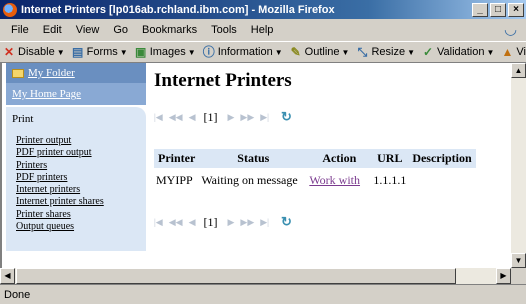  I want to click on info-icon: ⓘ, so click(208, 52).